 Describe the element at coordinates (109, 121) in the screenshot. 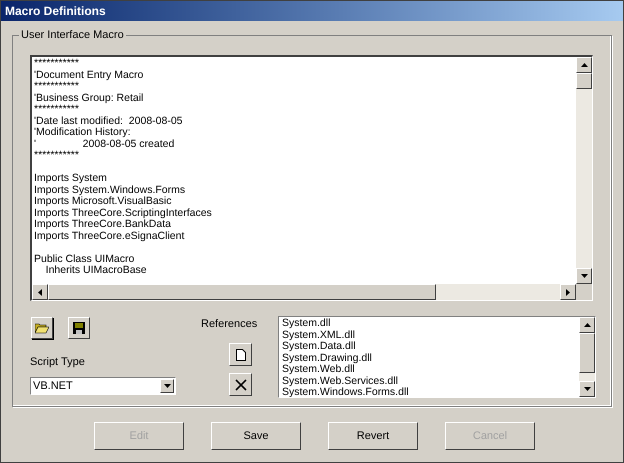

I see `code-line: 'Date last modified: 2008-08-05` at that location.